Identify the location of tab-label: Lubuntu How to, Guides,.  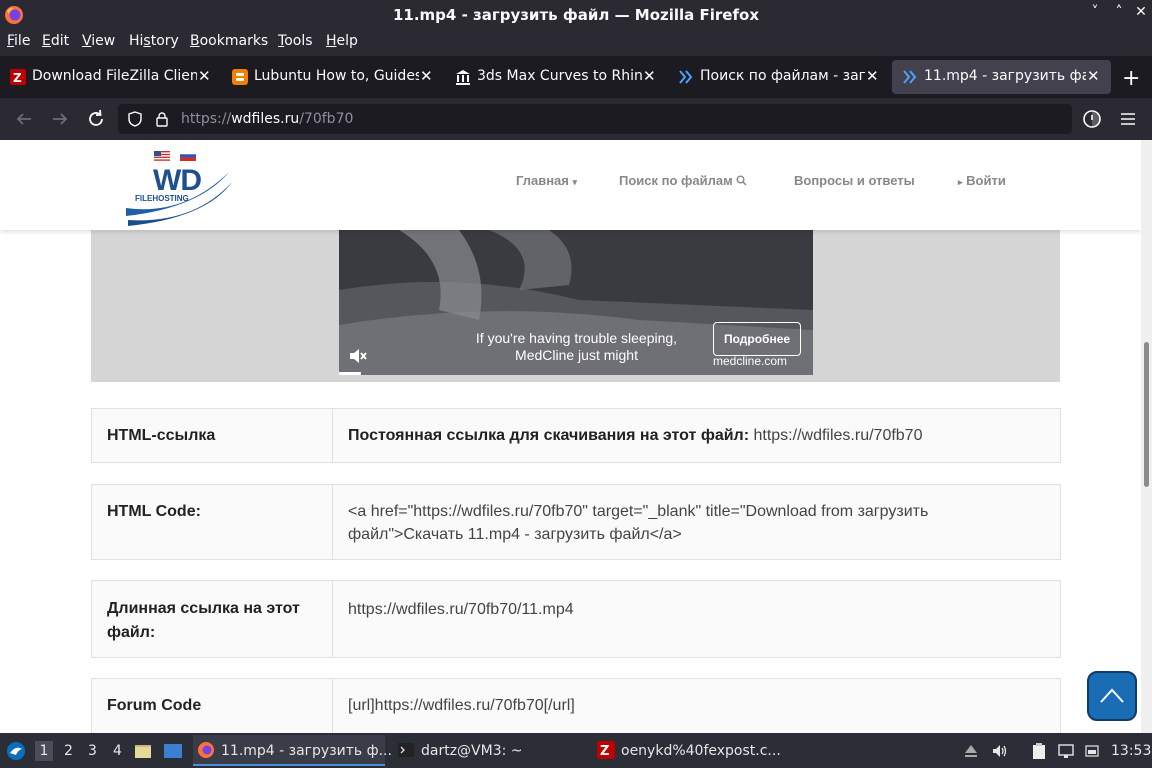
(336, 76).